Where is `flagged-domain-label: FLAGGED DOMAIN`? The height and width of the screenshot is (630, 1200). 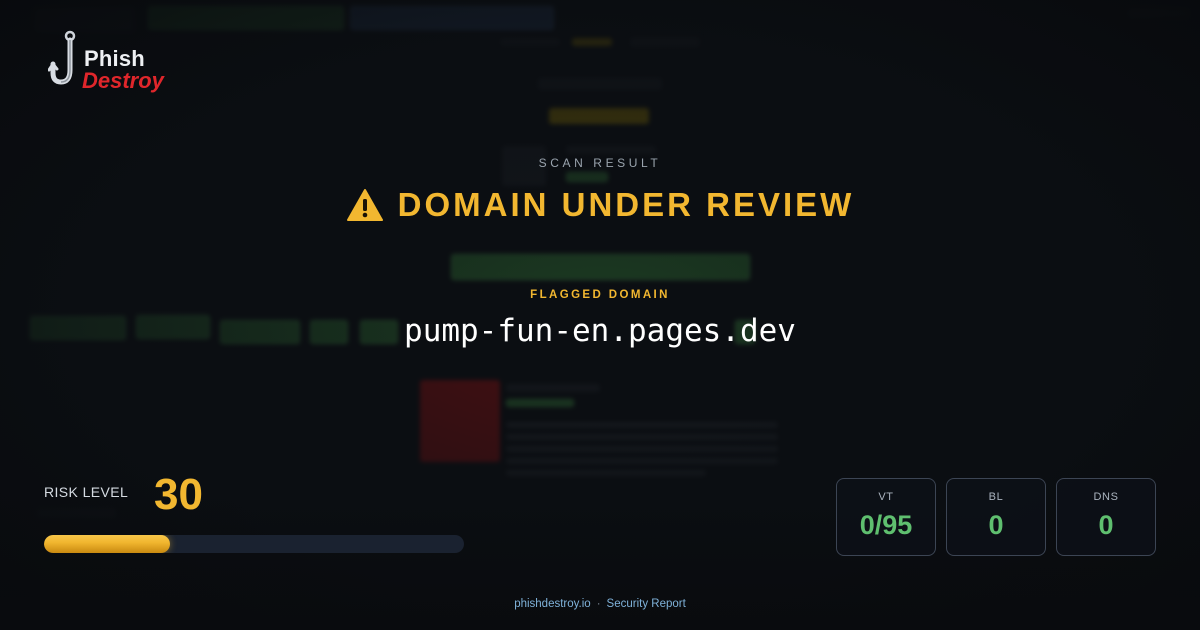 flagged-domain-label: FLAGGED DOMAIN is located at coordinates (600, 295).